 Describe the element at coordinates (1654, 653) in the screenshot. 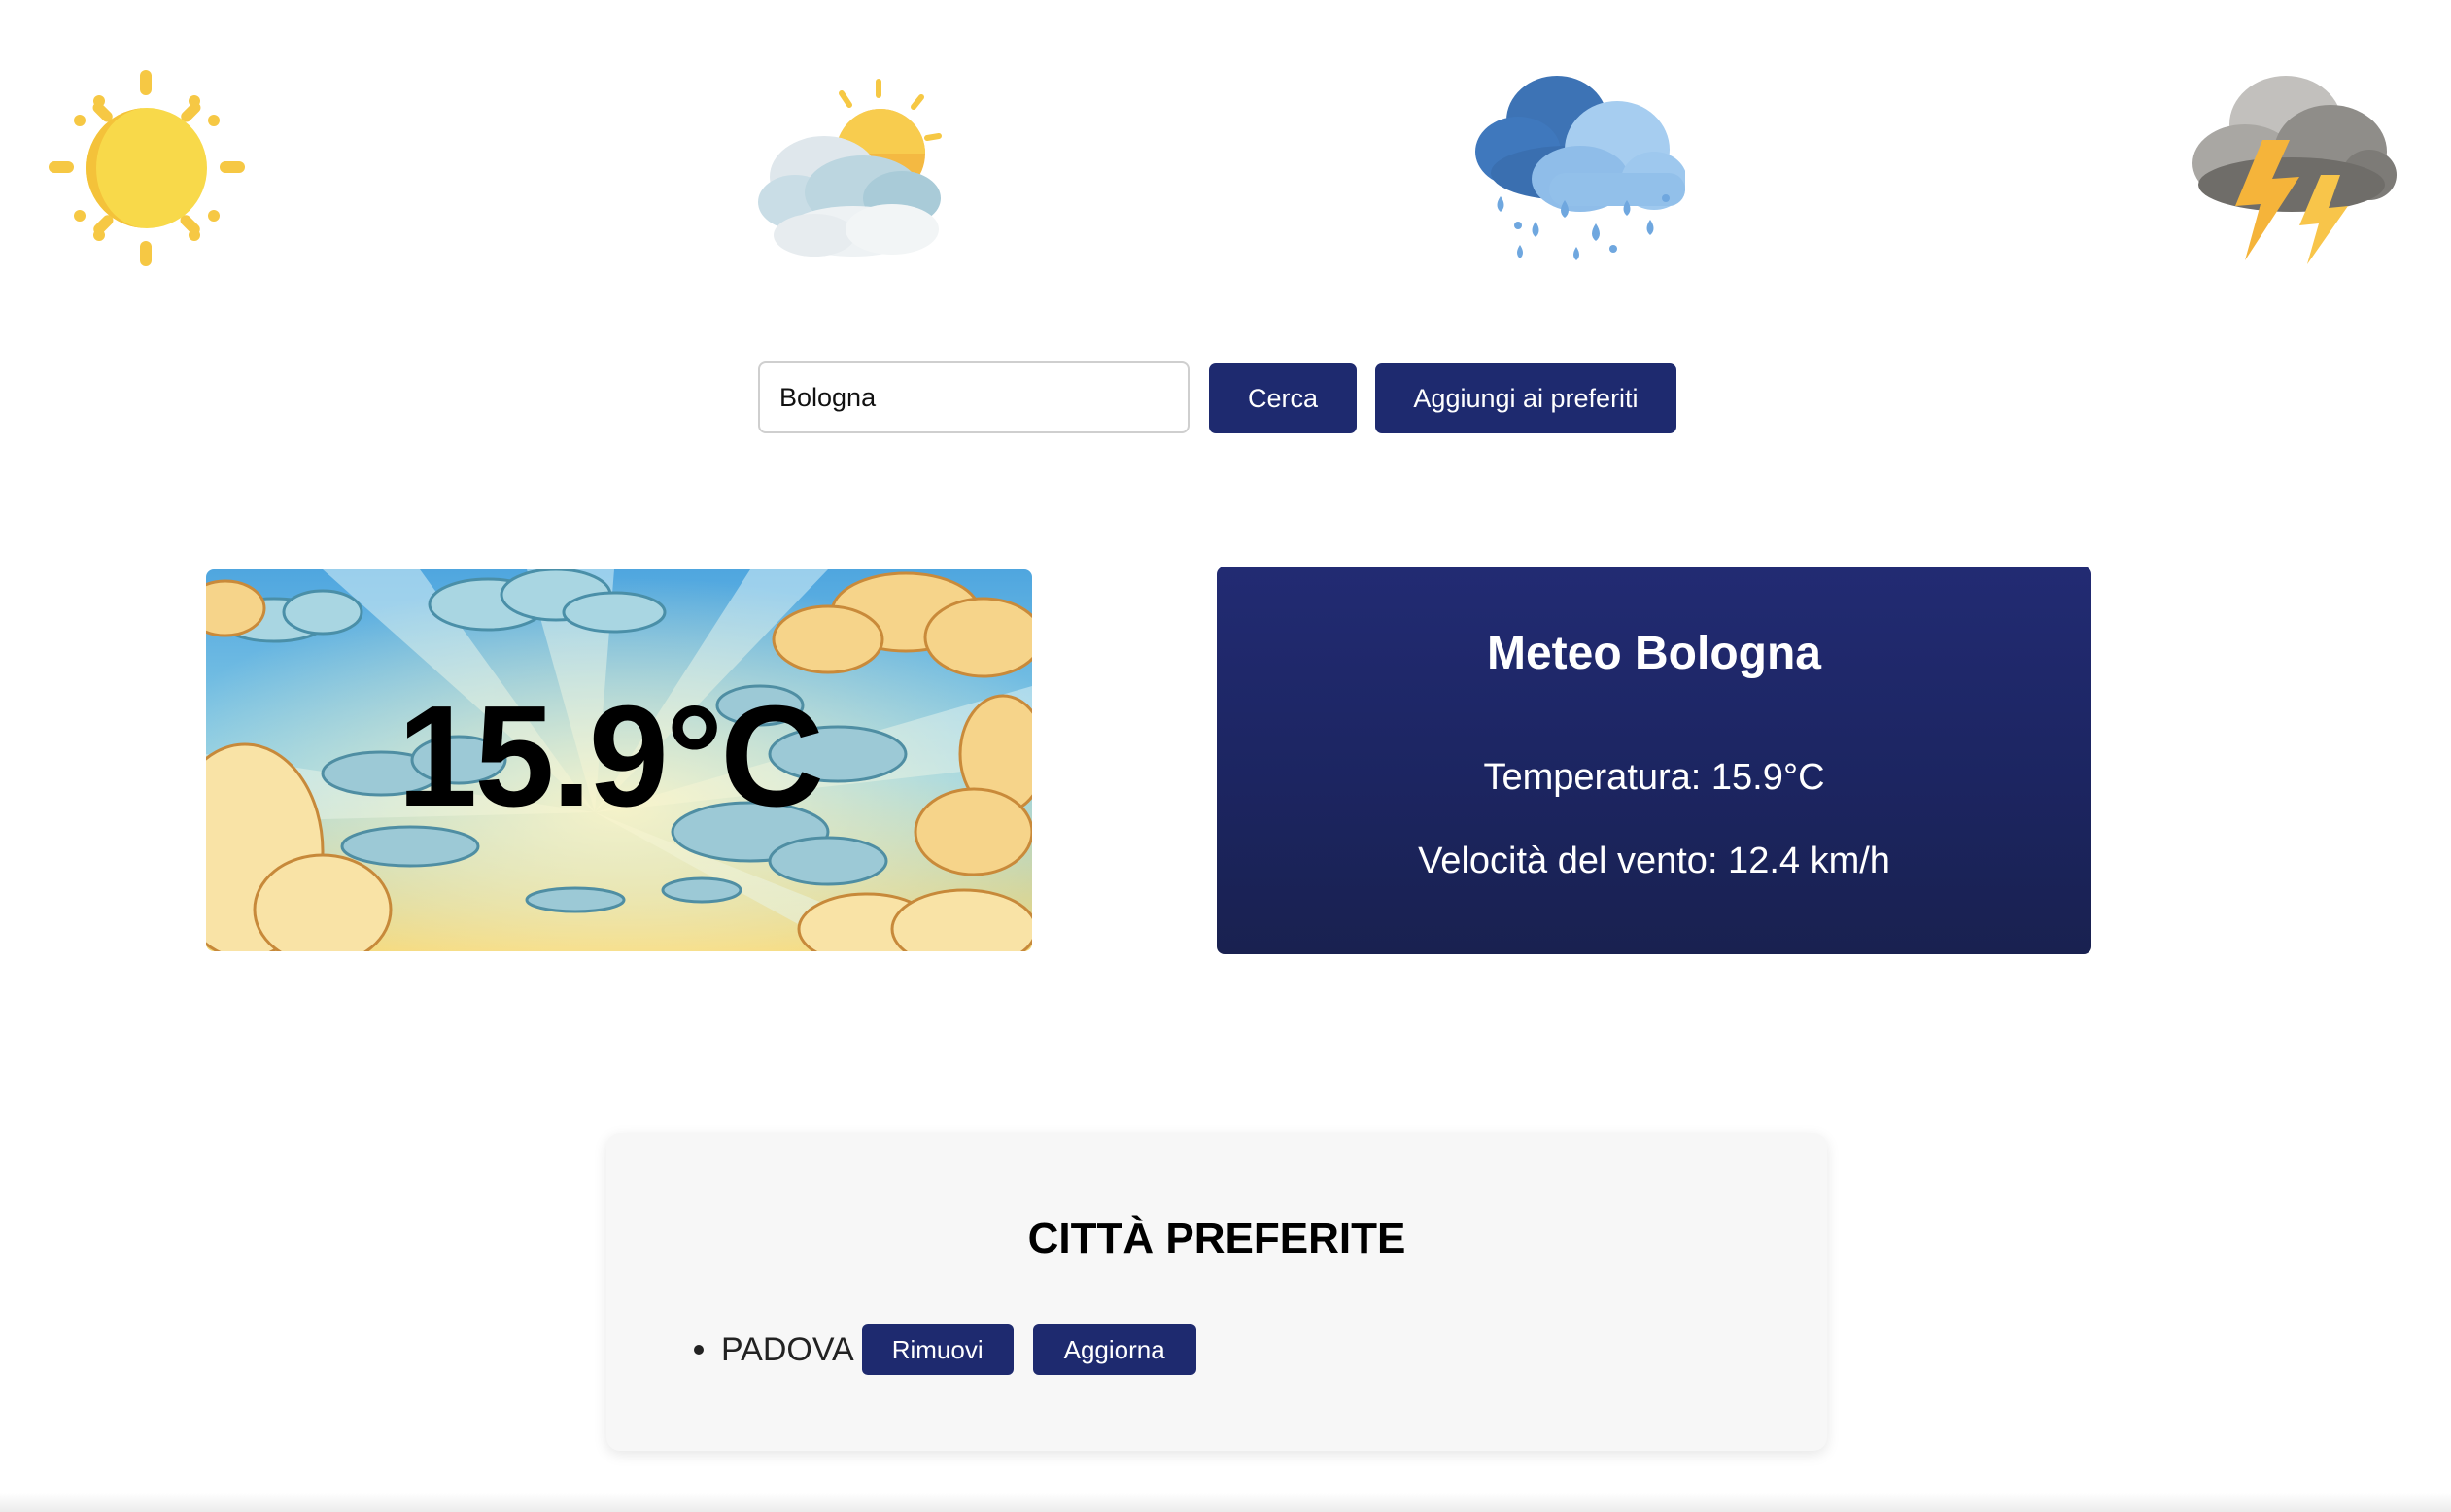

I see `weather-card-title: Meteo Bologna` at that location.